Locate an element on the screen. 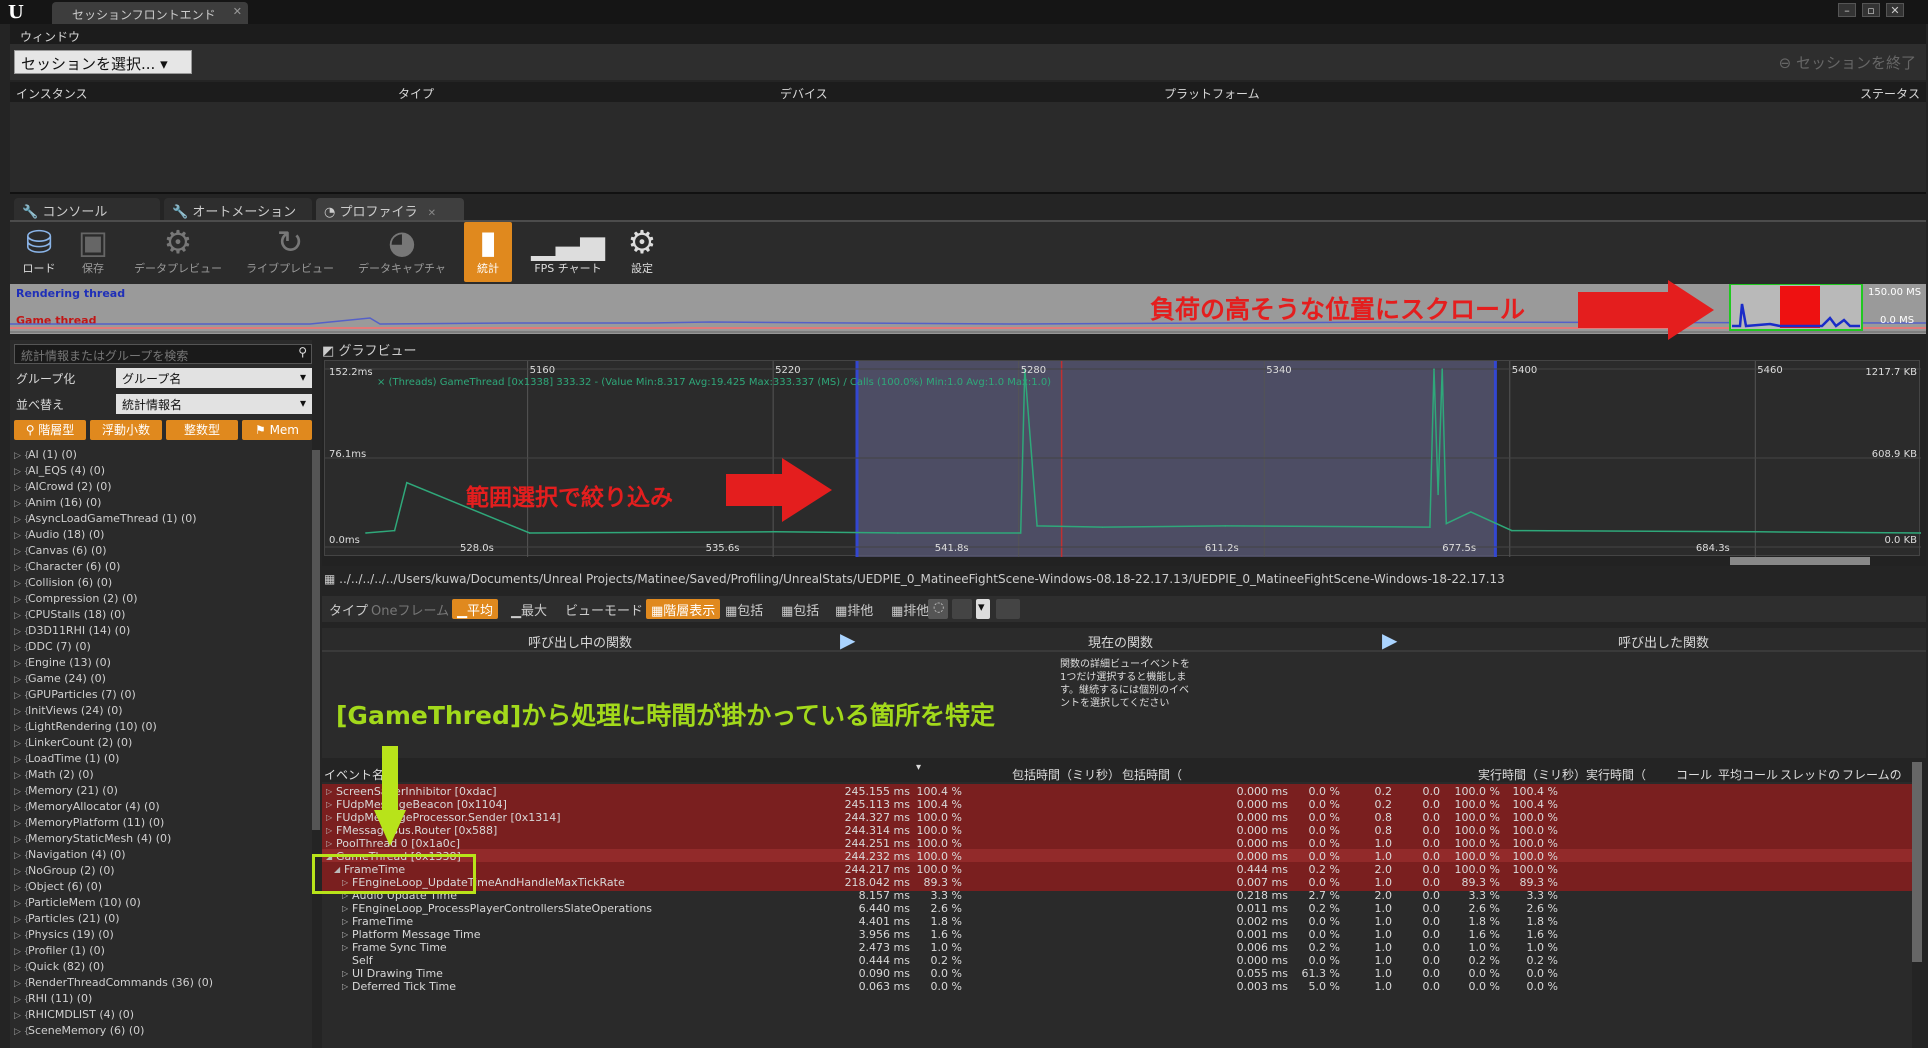 The width and height of the screenshot is (1928, 1048). stat-group-item: ▷ {RHICMDLIST (4) (0) is located at coordinates (159, 1016).